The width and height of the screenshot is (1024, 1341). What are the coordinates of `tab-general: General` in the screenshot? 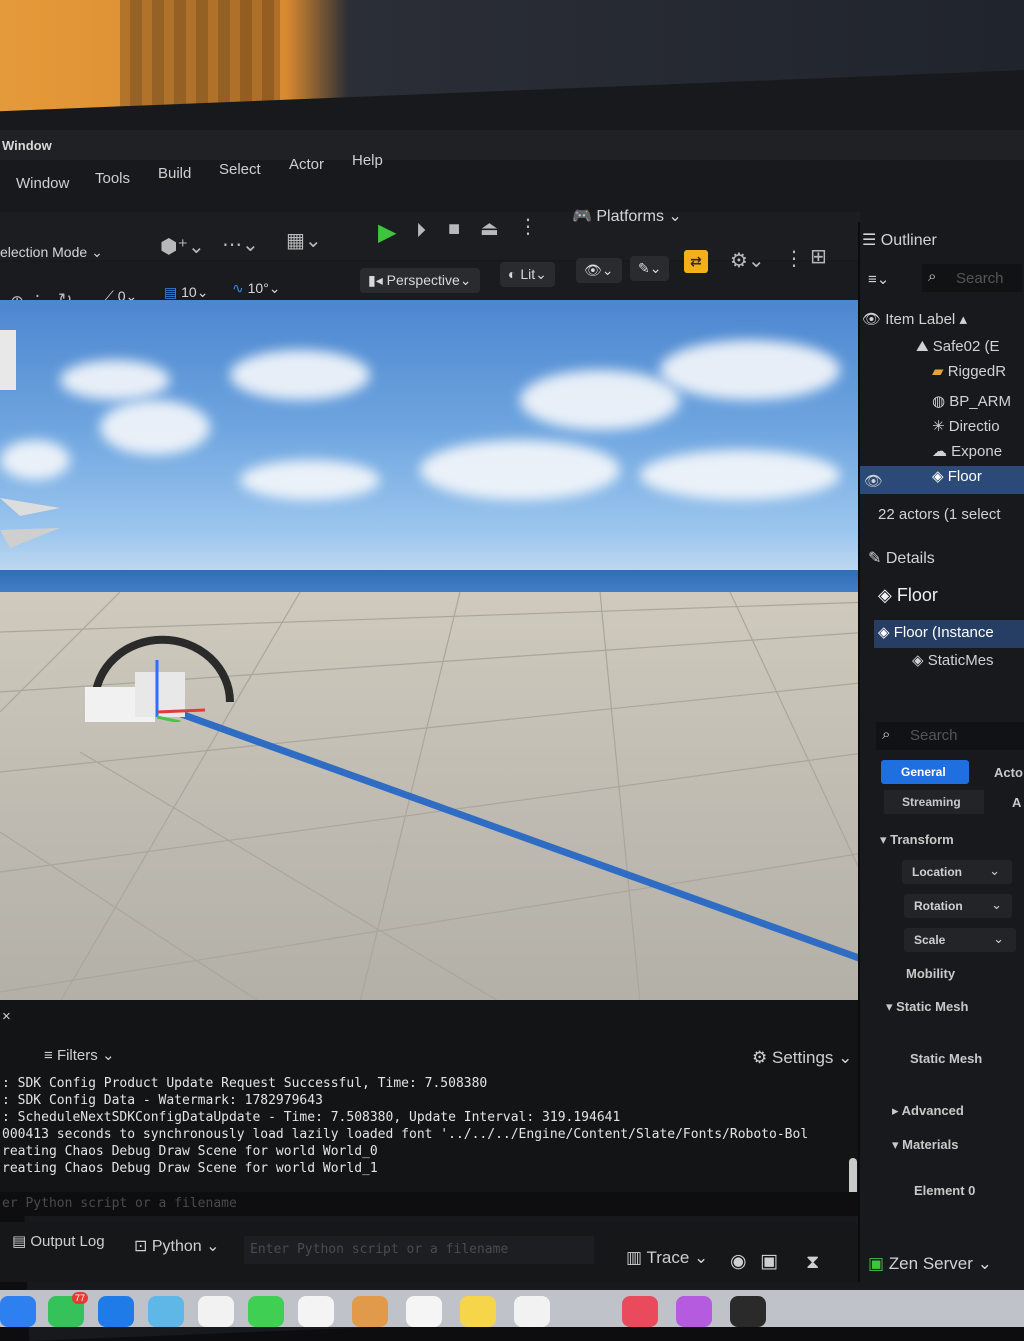 It's located at (925, 772).